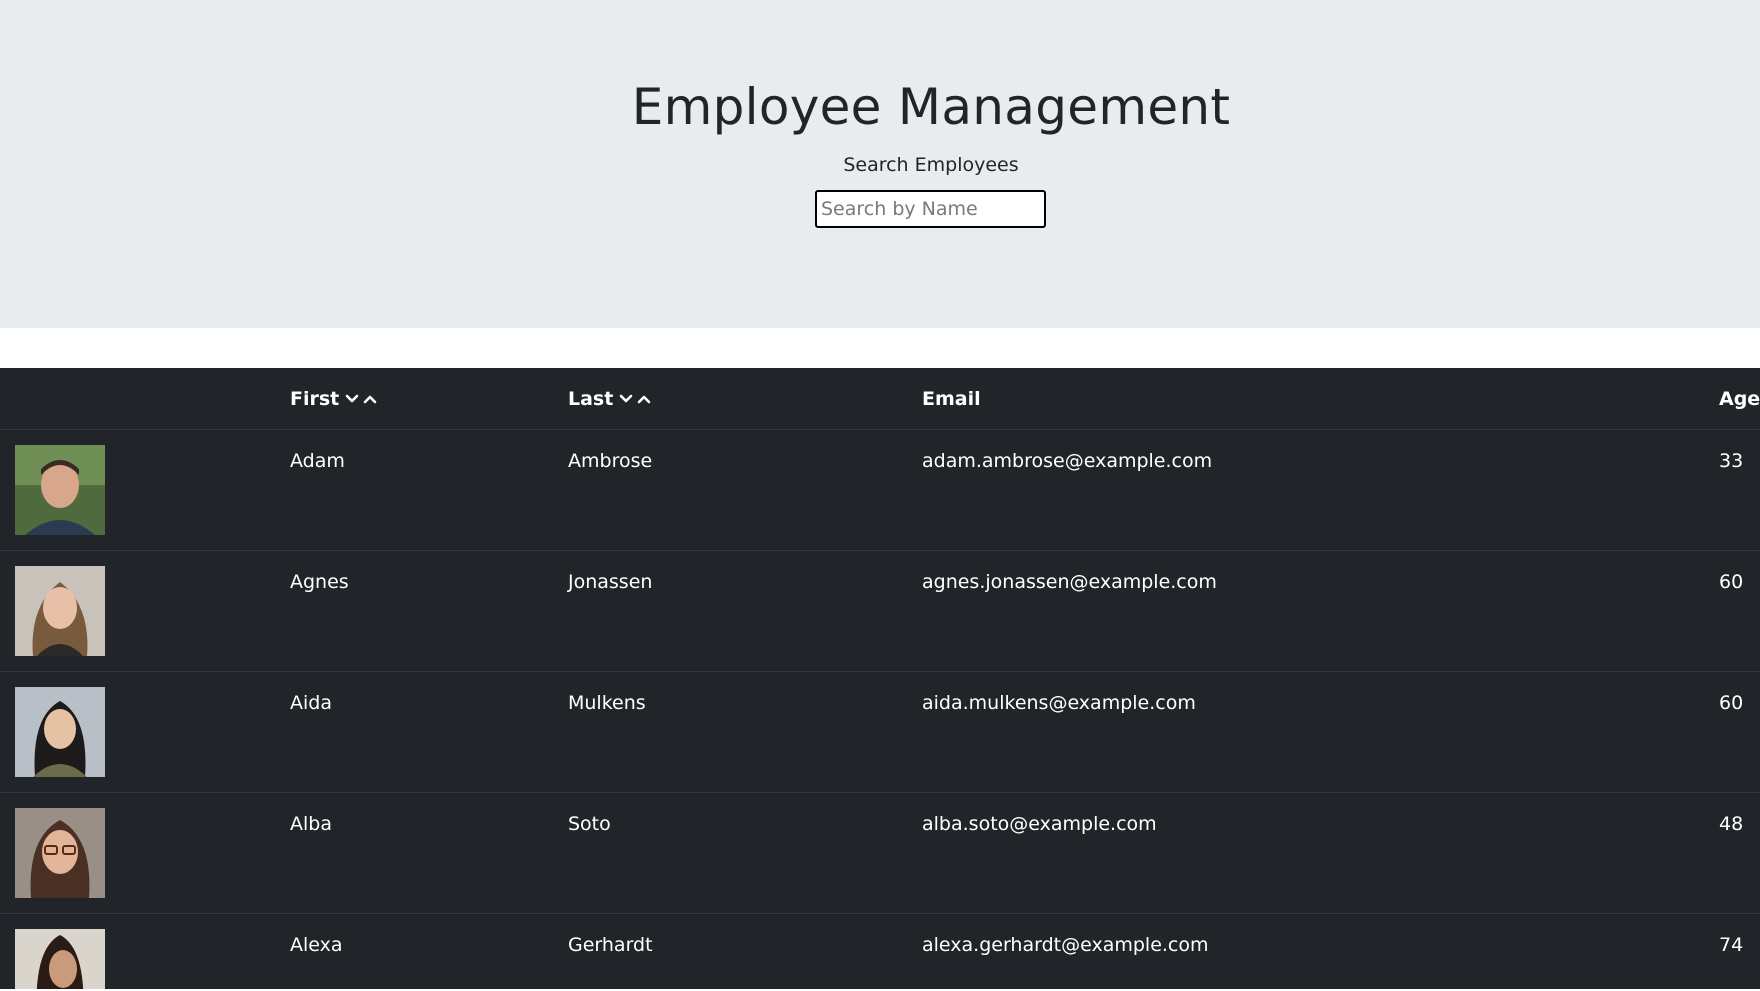 This screenshot has width=1760, height=991. I want to click on cell-first: Alexa, so click(316, 945).